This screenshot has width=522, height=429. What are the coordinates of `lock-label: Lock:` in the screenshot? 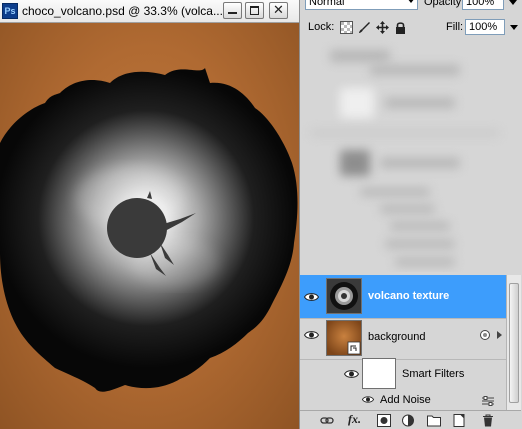 It's located at (321, 27).